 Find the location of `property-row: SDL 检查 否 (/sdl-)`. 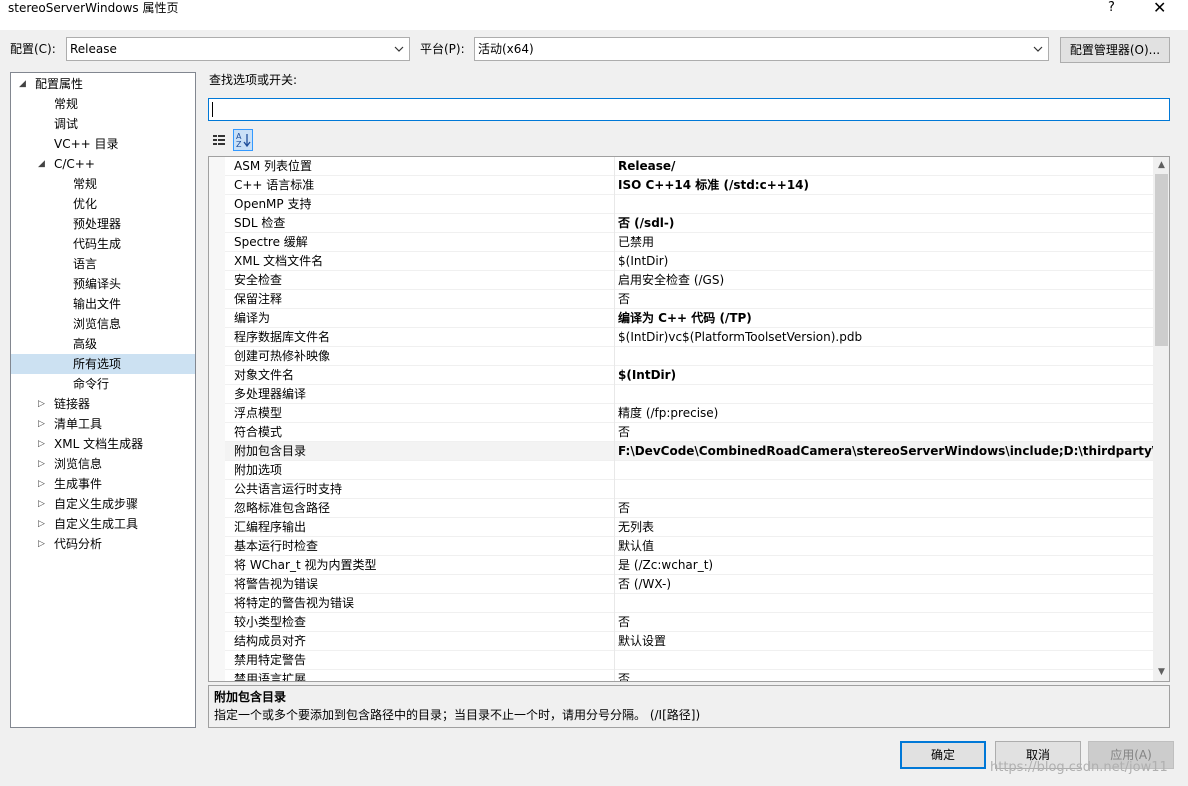

property-row: SDL 检查 否 (/sdl-) is located at coordinates (681, 223).